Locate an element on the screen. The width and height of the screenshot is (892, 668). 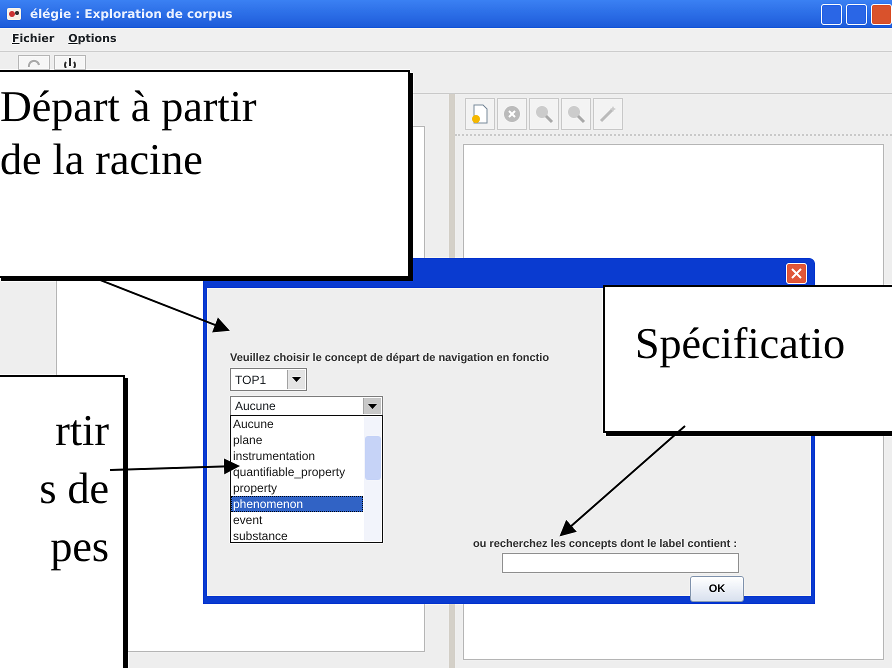
zoom-out-button is located at coordinates (576, 114).